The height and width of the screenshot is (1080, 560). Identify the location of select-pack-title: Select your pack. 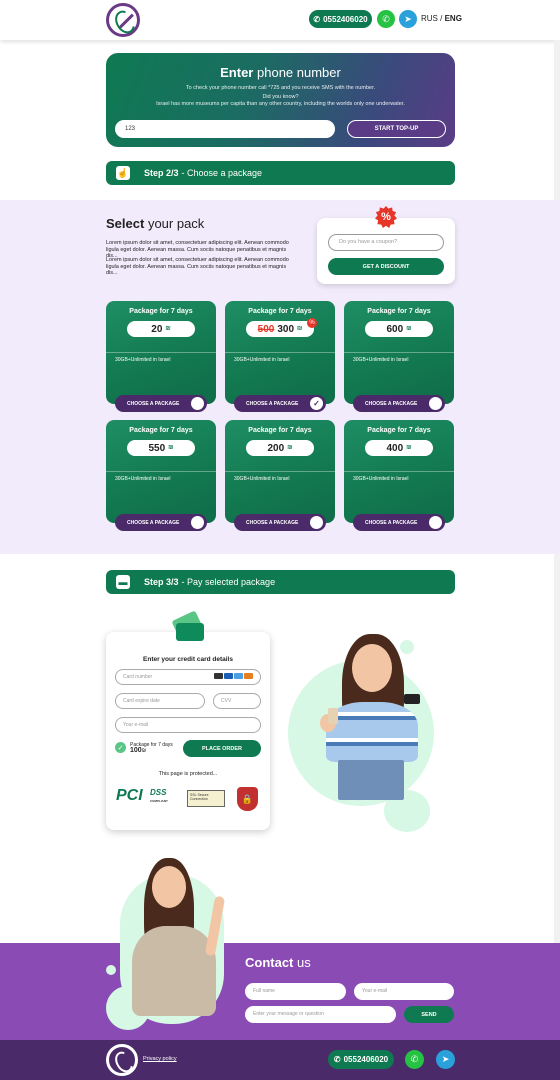
(155, 223).